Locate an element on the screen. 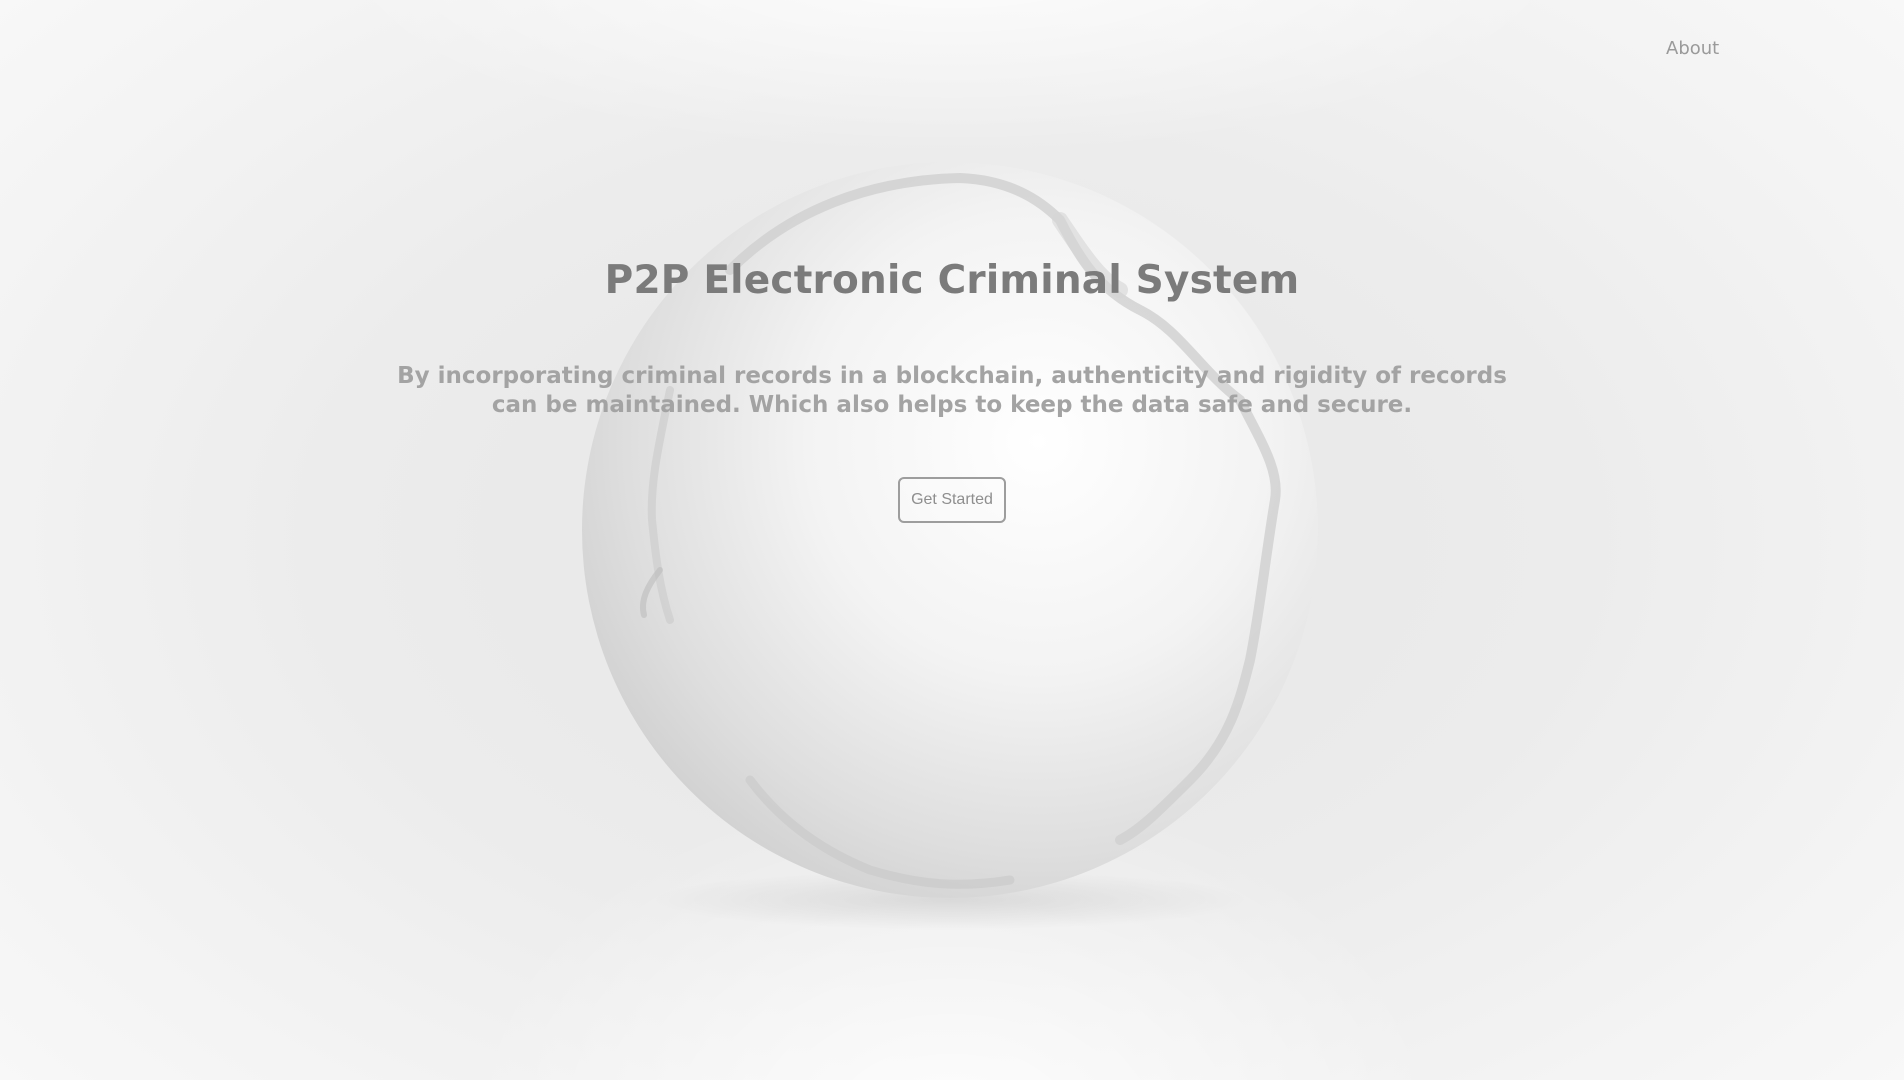 Image resolution: width=1904 pixels, height=1080 pixels. get-started-button: Get Started is located at coordinates (952, 500).